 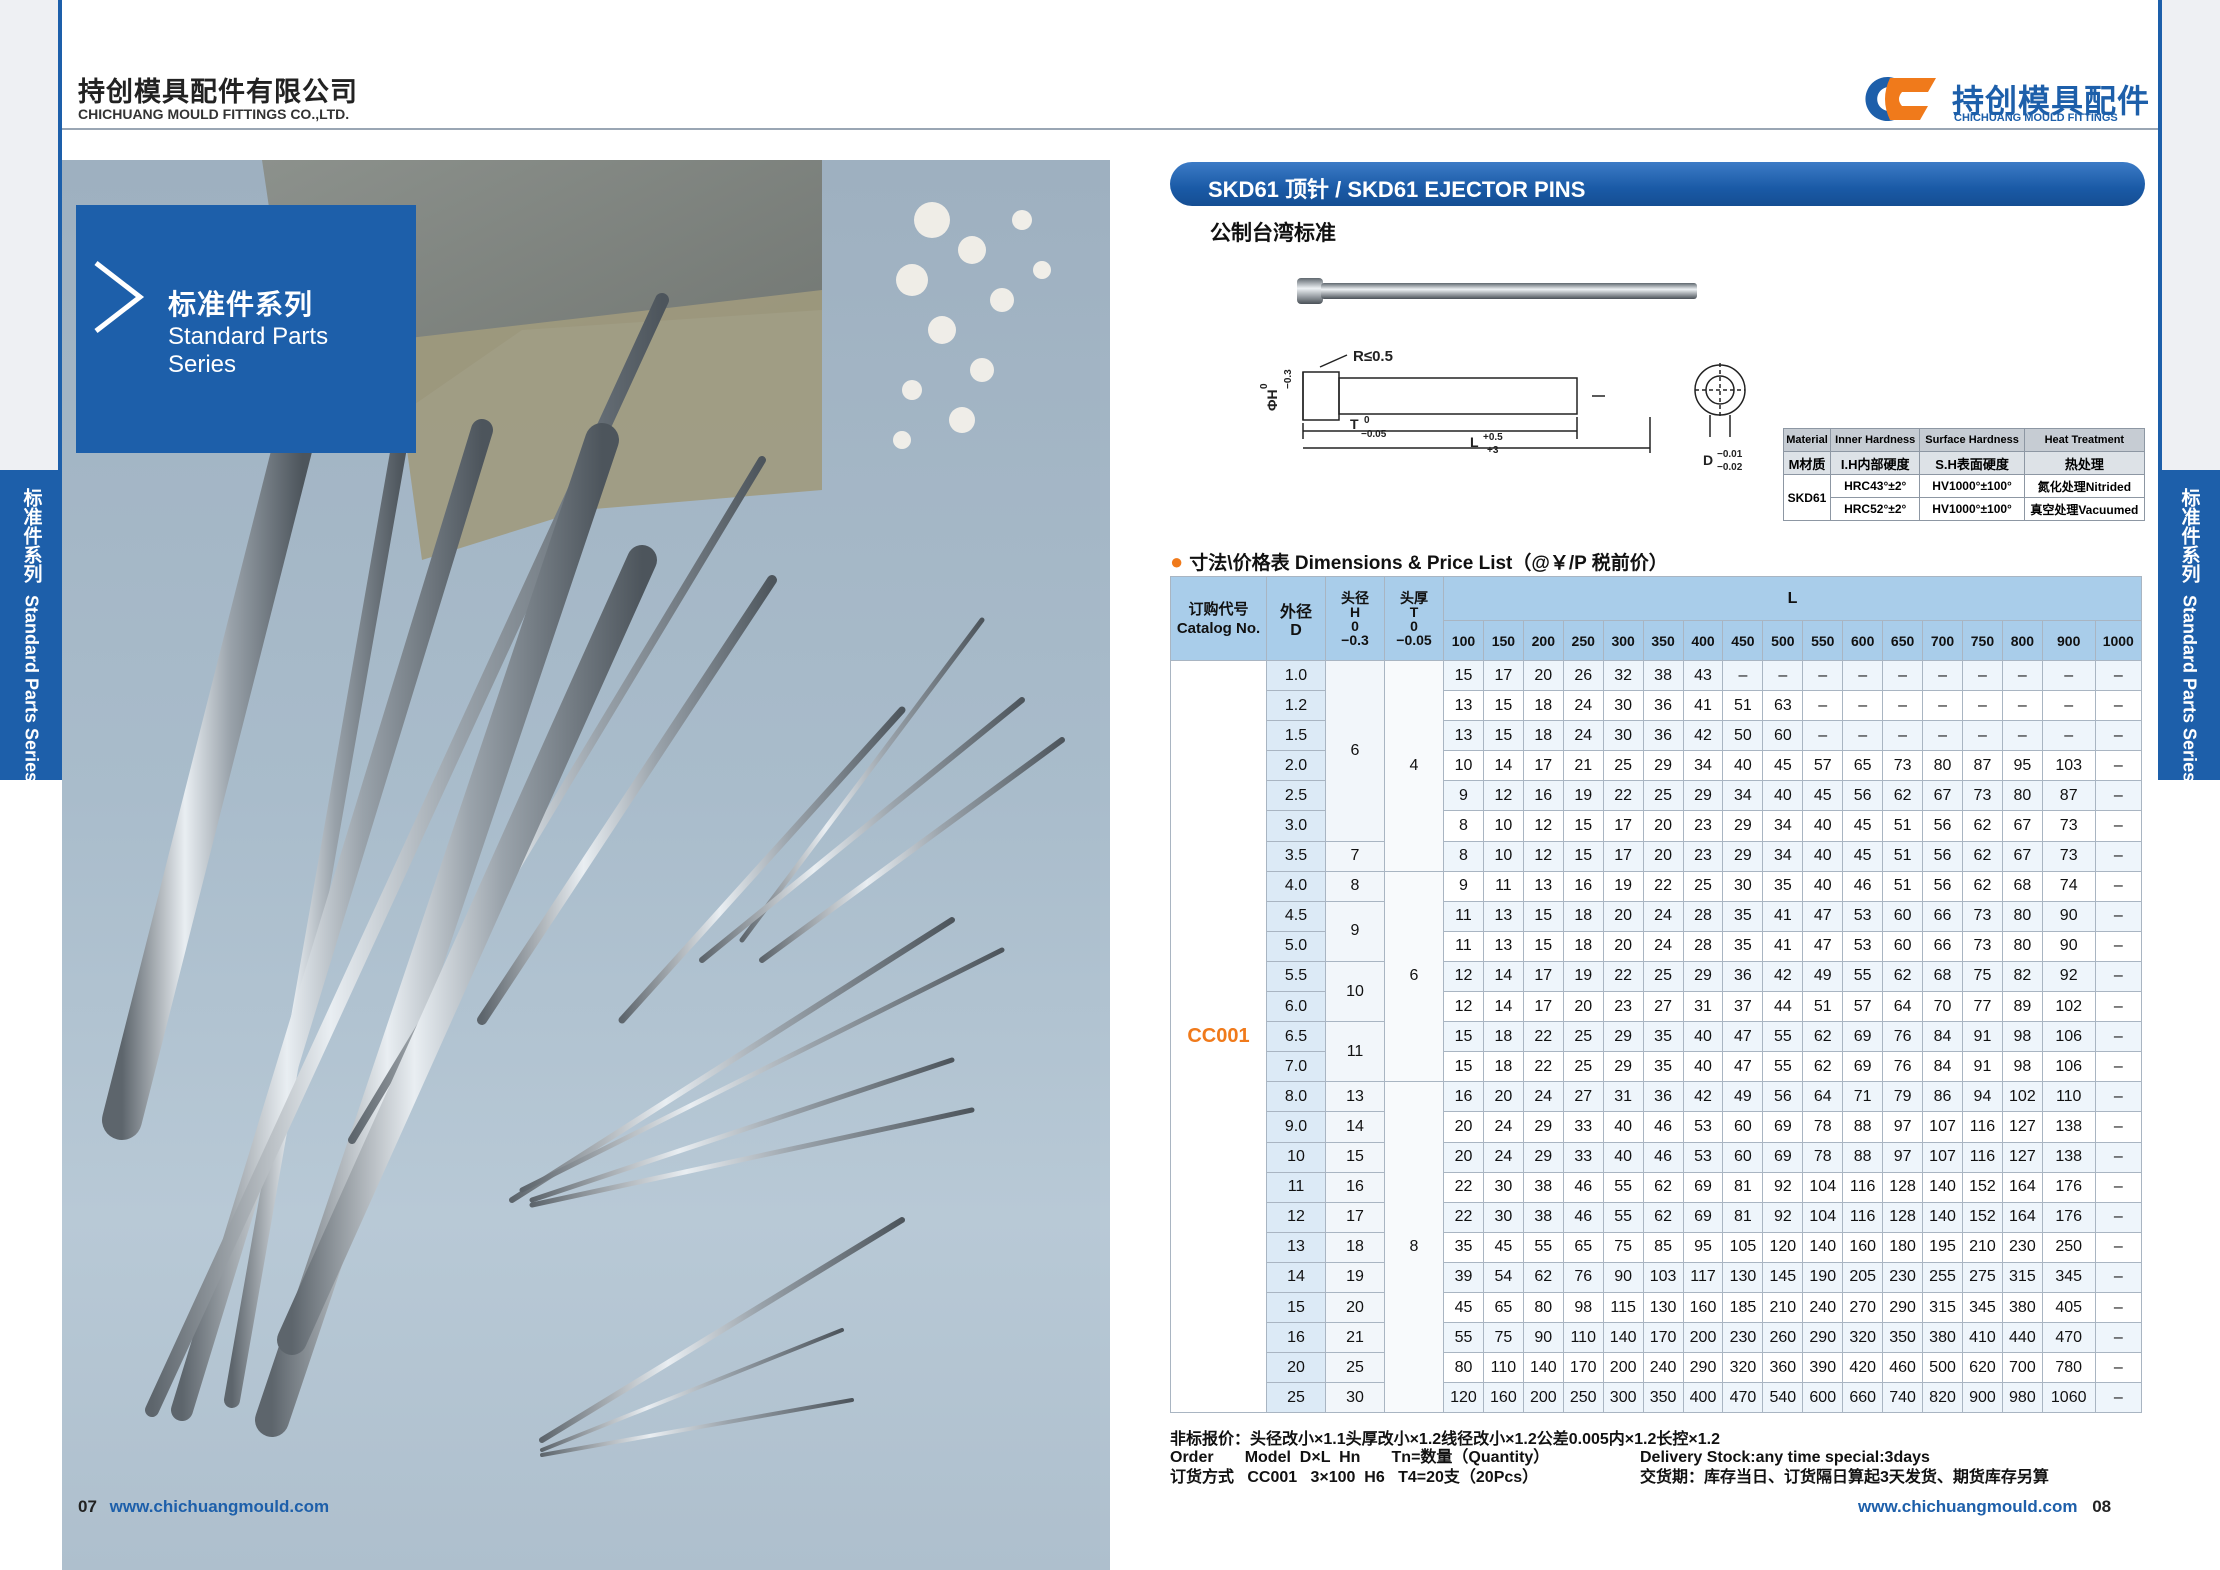 I want to click on logo-text-en: CHICHUANG MOULD FITTINGS, so click(x=2036, y=118).